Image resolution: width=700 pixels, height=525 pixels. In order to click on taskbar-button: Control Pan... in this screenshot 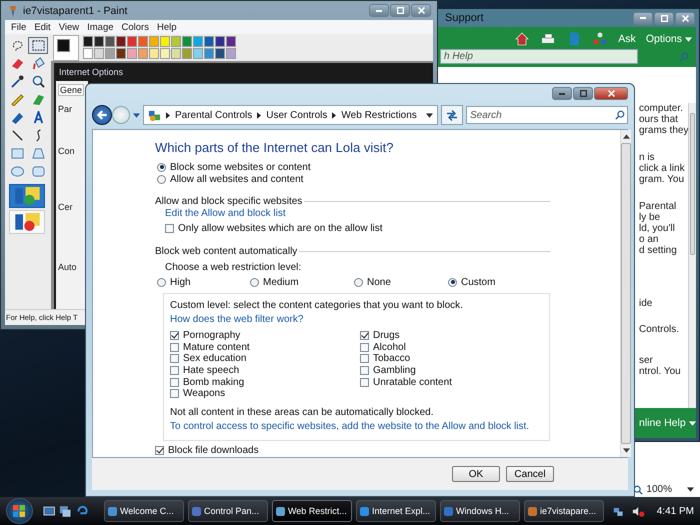, I will do `click(228, 511)`.